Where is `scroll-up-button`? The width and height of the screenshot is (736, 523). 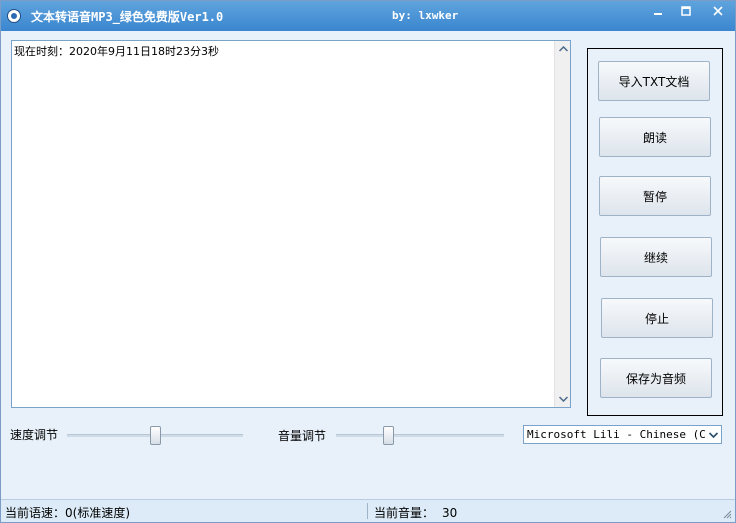 scroll-up-button is located at coordinates (563, 49).